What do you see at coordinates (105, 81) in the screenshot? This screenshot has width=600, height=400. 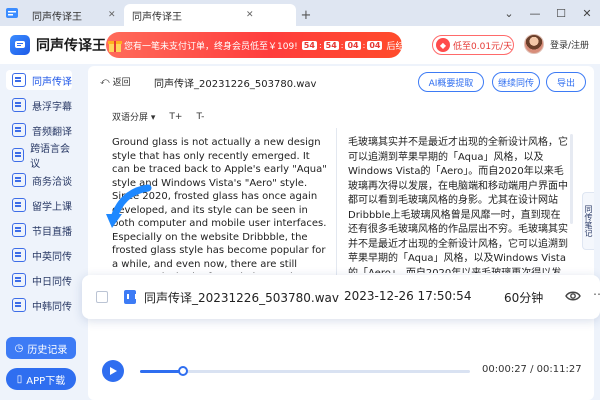 I see `back-arrow-icon: ⤺` at bounding box center [105, 81].